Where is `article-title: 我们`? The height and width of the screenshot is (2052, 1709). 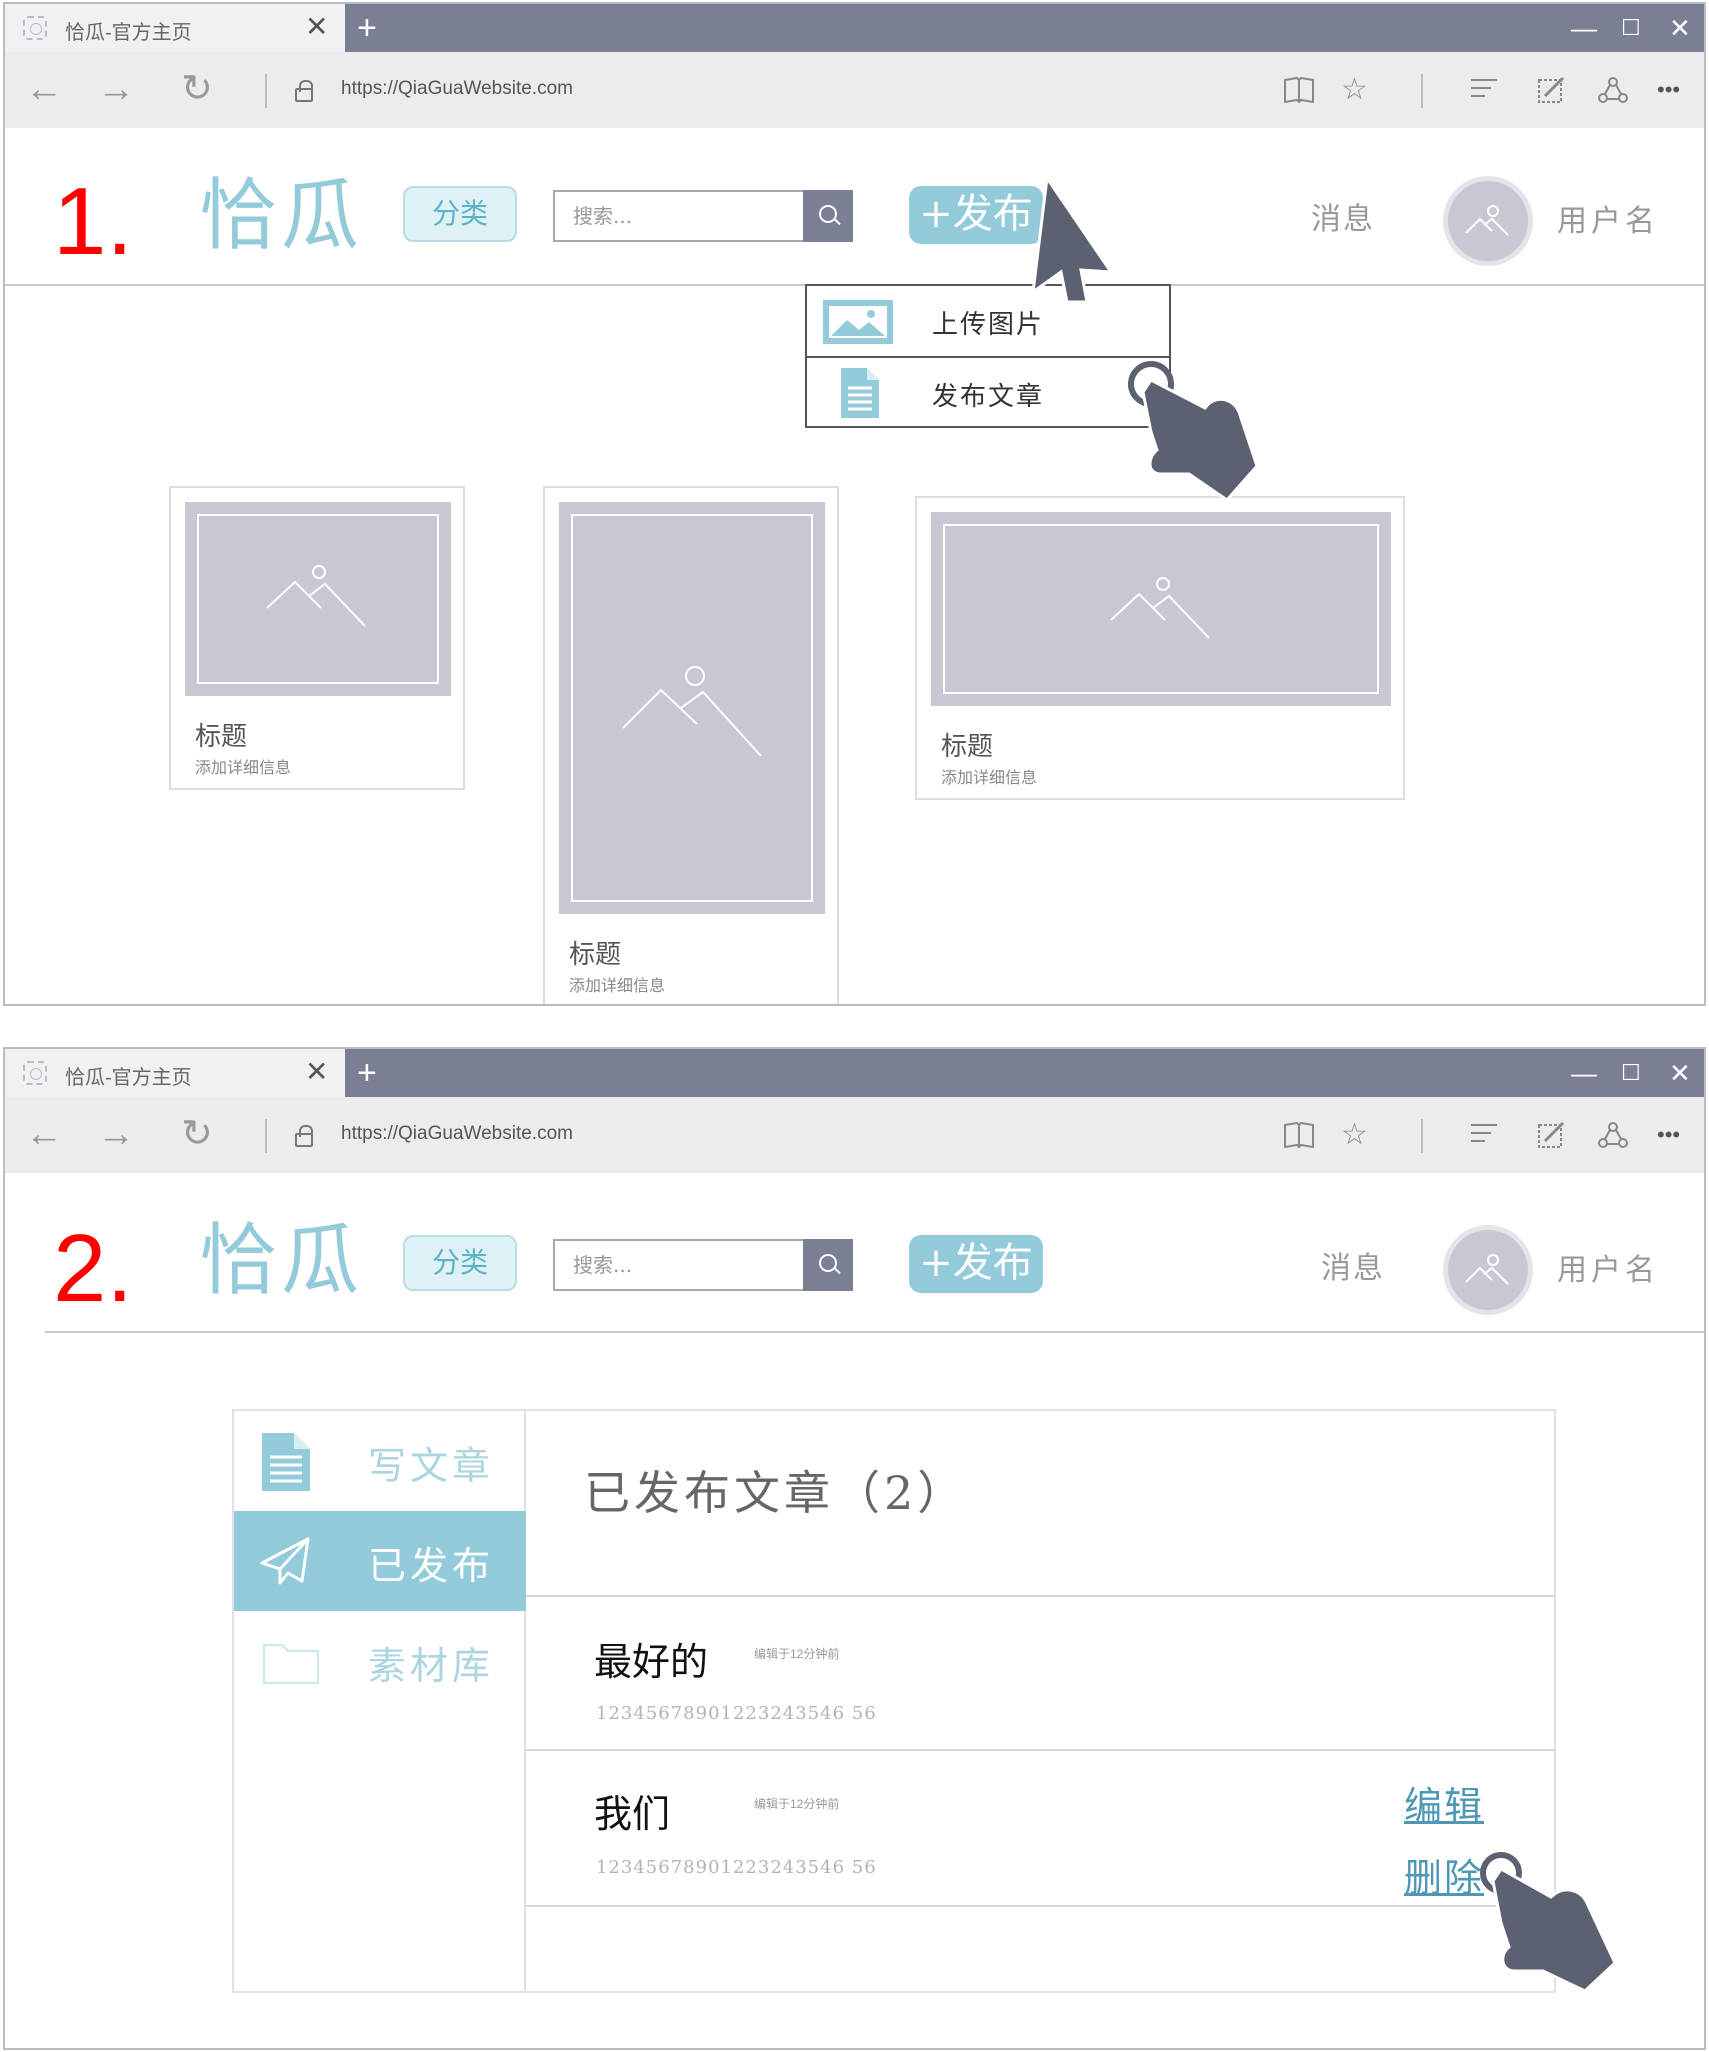 article-title: 我们 is located at coordinates (632, 1810).